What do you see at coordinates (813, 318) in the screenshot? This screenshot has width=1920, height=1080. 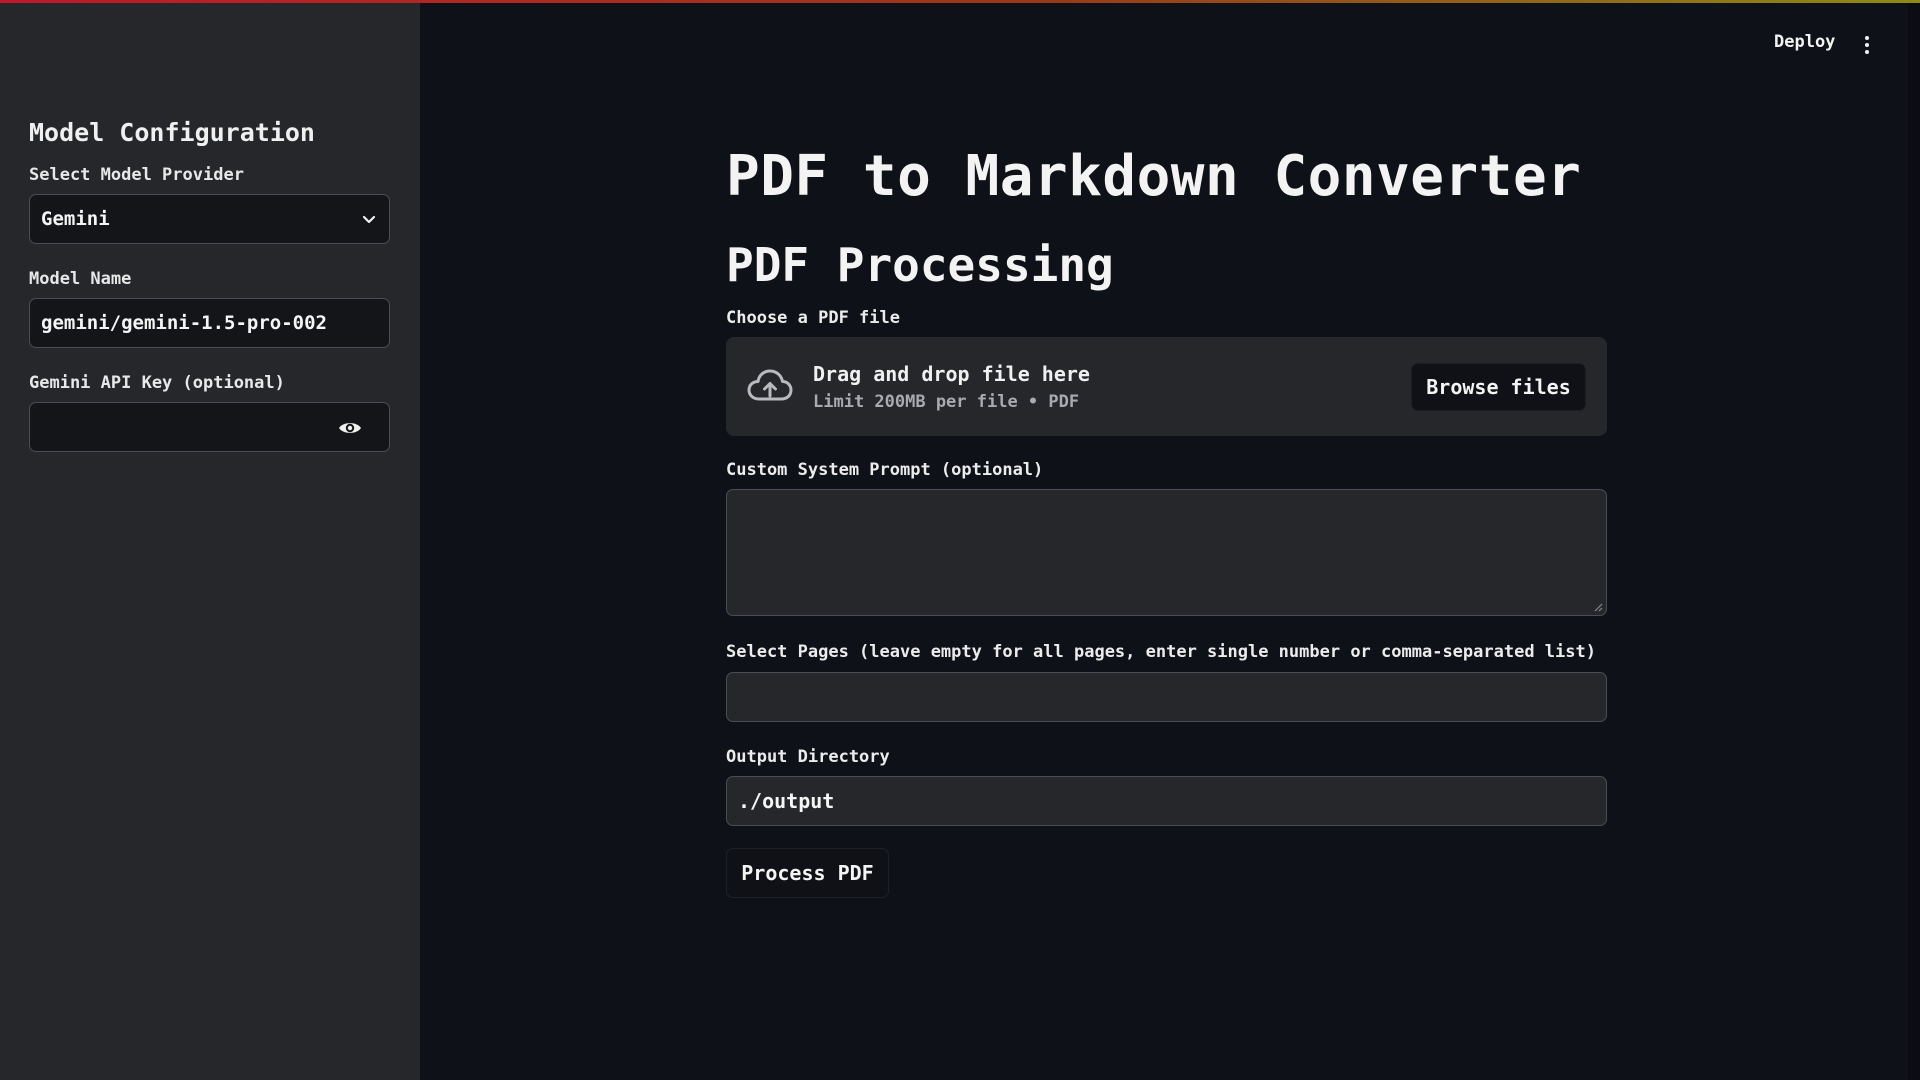 I see `file-uploader-label: Choose a PDF file` at bounding box center [813, 318].